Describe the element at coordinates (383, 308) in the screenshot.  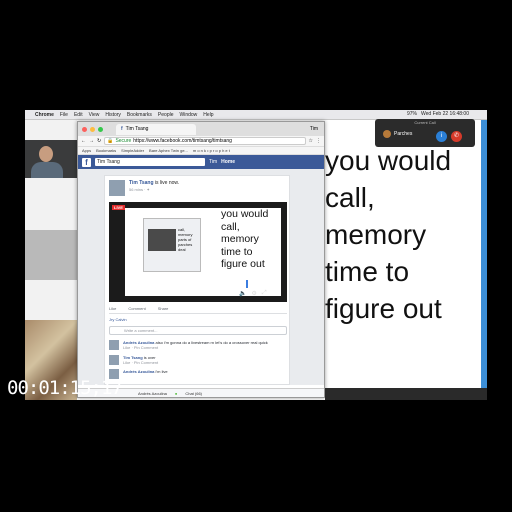
I see `doc-line: figure out` at that location.